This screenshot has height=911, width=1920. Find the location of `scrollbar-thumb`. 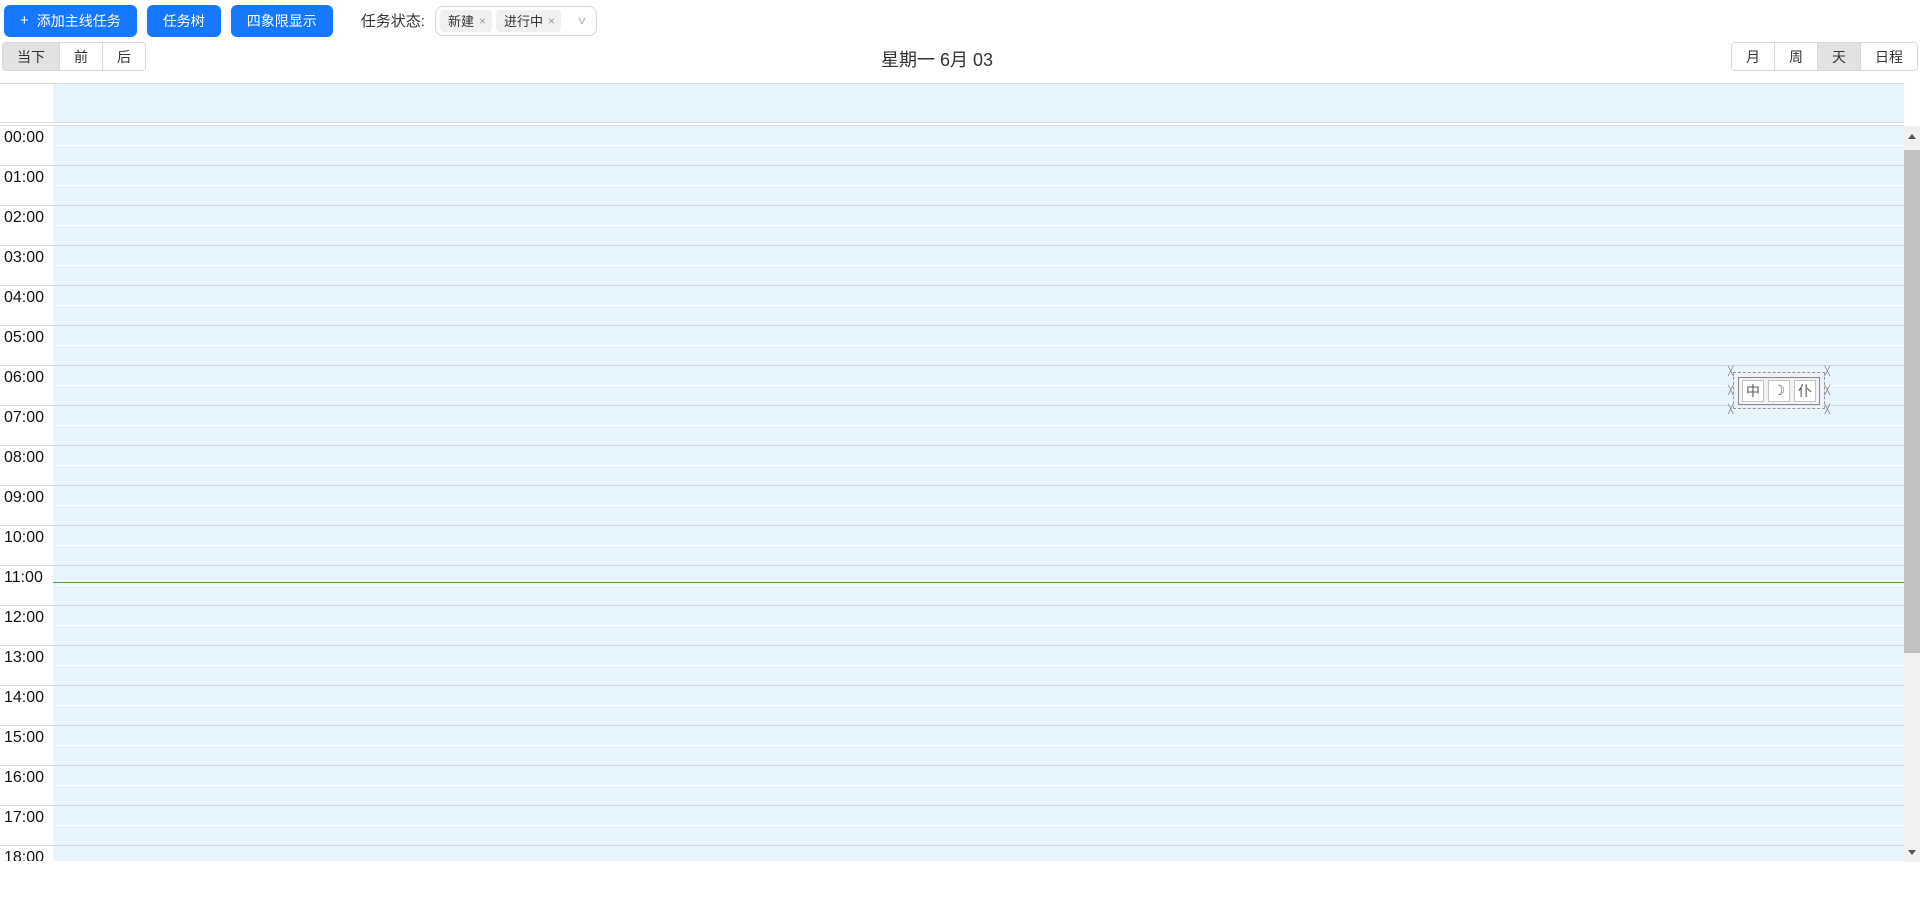

scrollbar-thumb is located at coordinates (1912, 401).